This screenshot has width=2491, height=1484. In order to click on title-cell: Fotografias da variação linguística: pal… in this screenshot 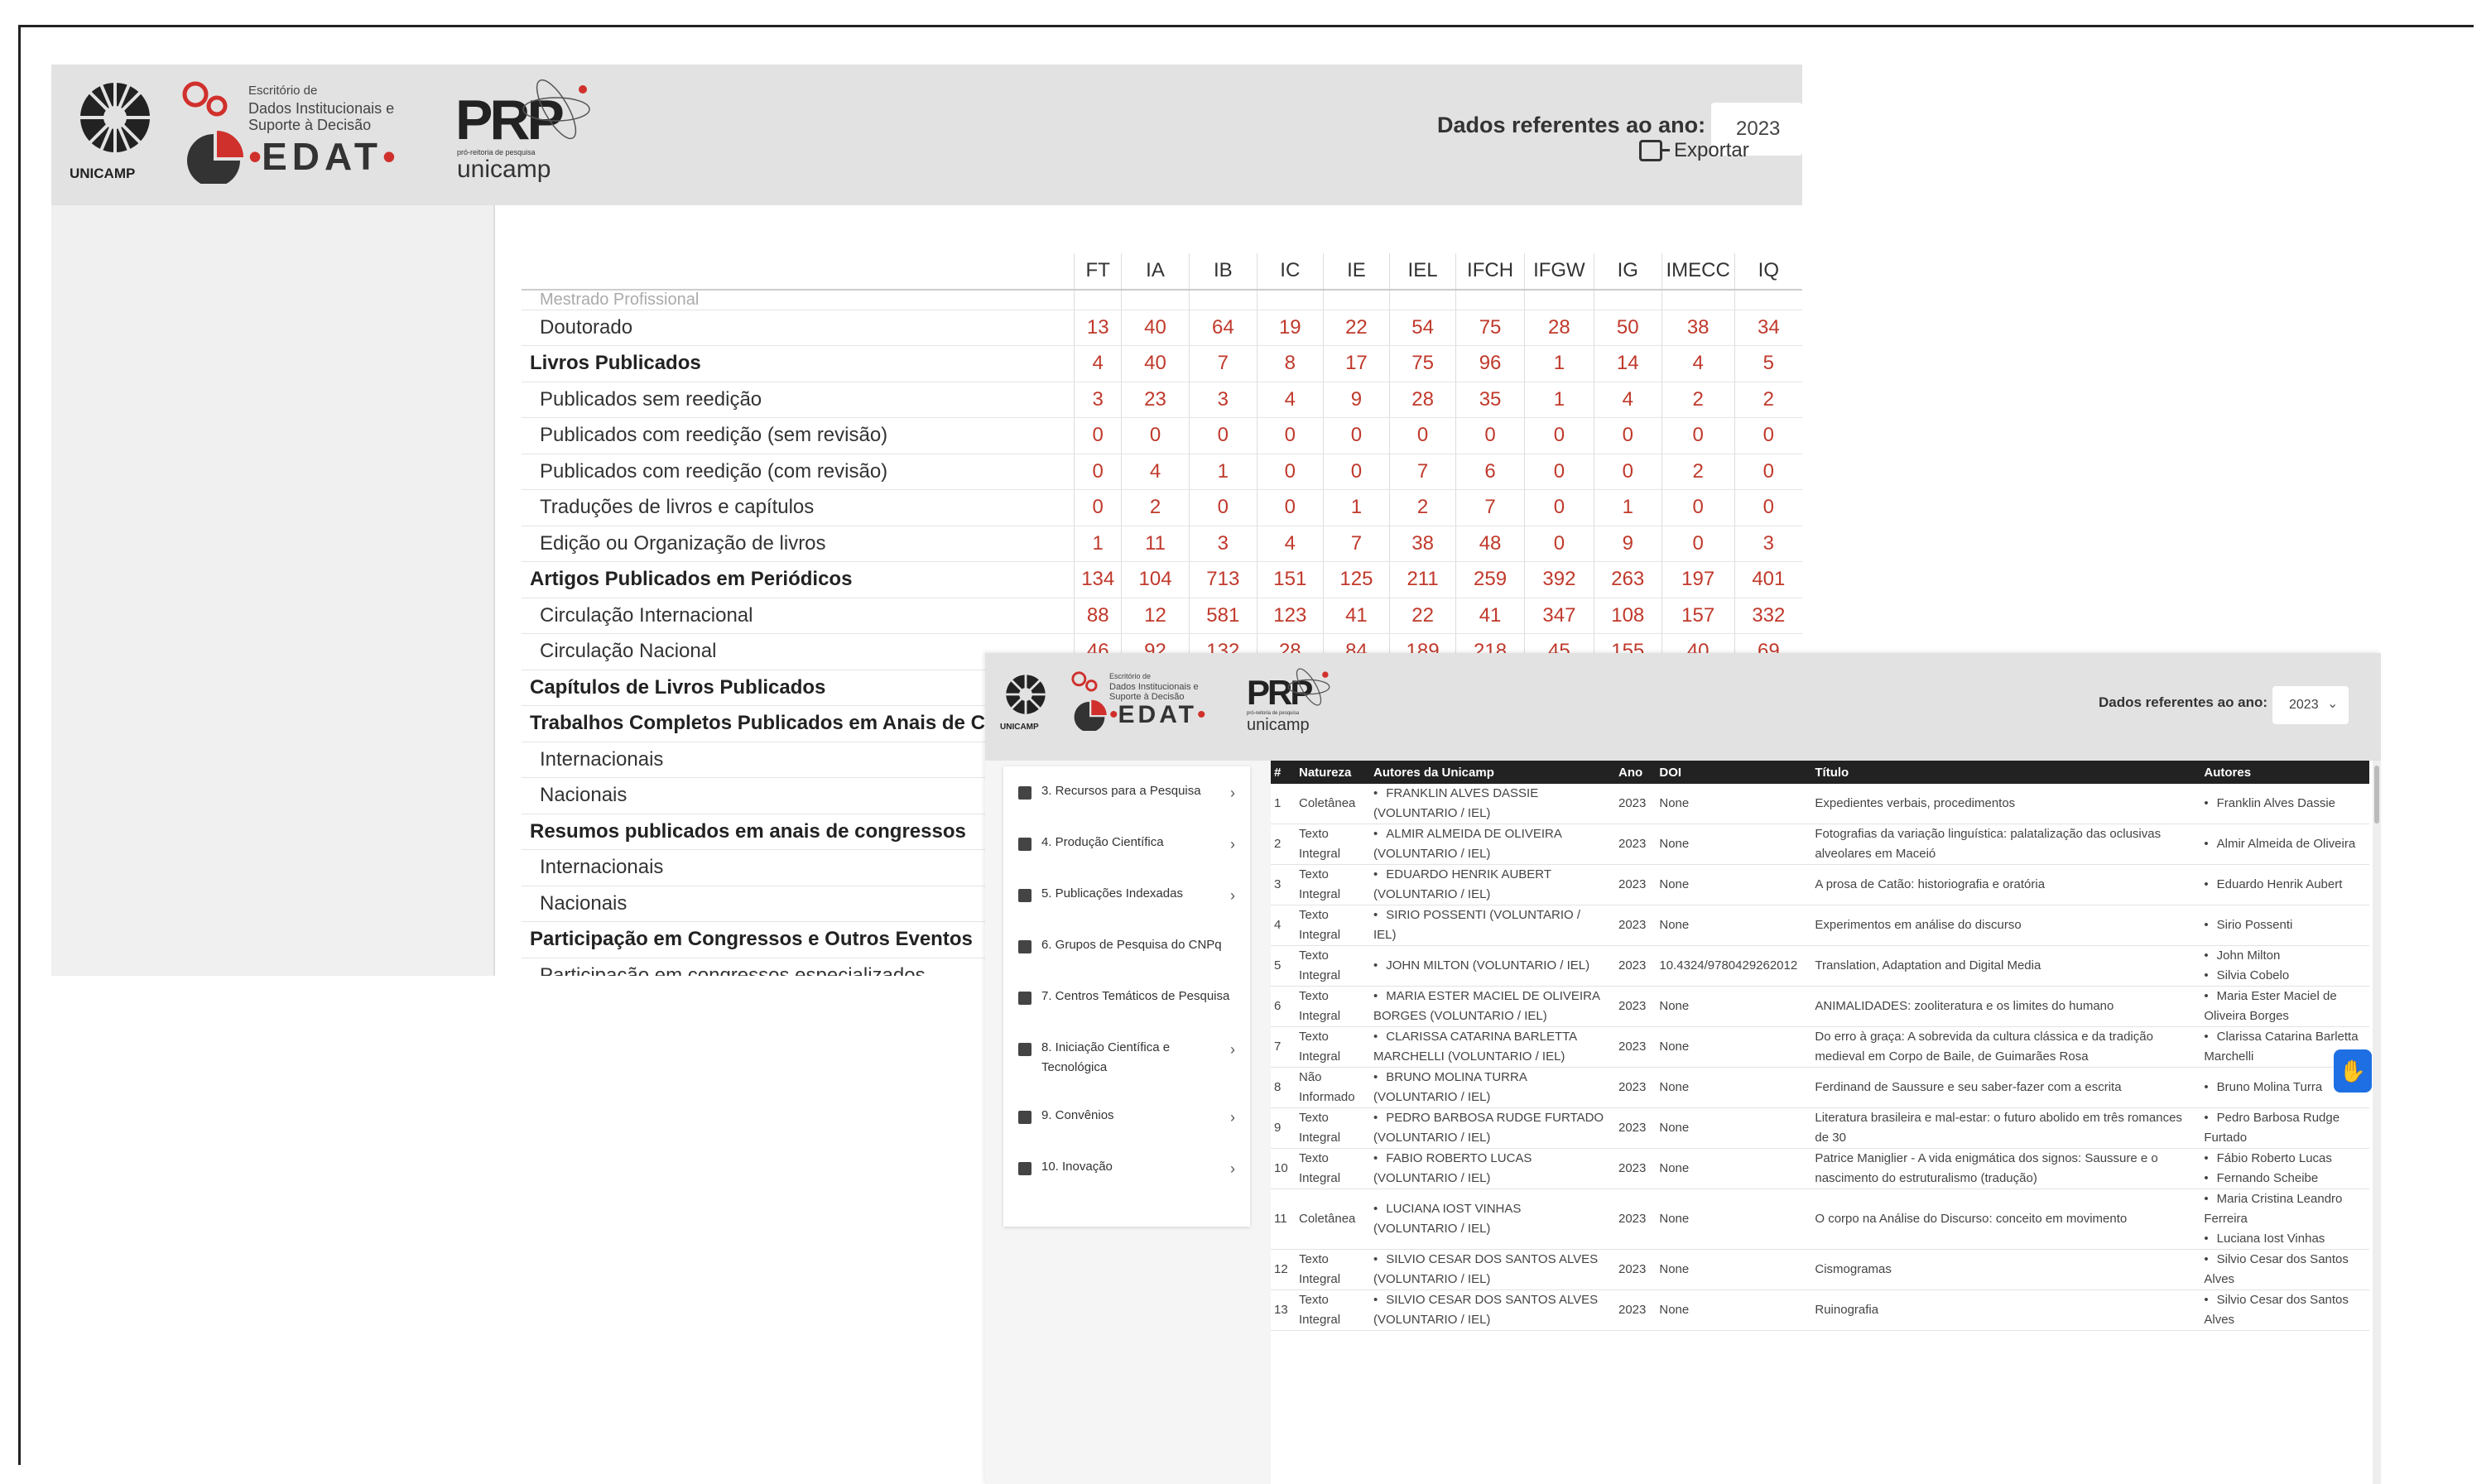, I will do `click(2003, 844)`.